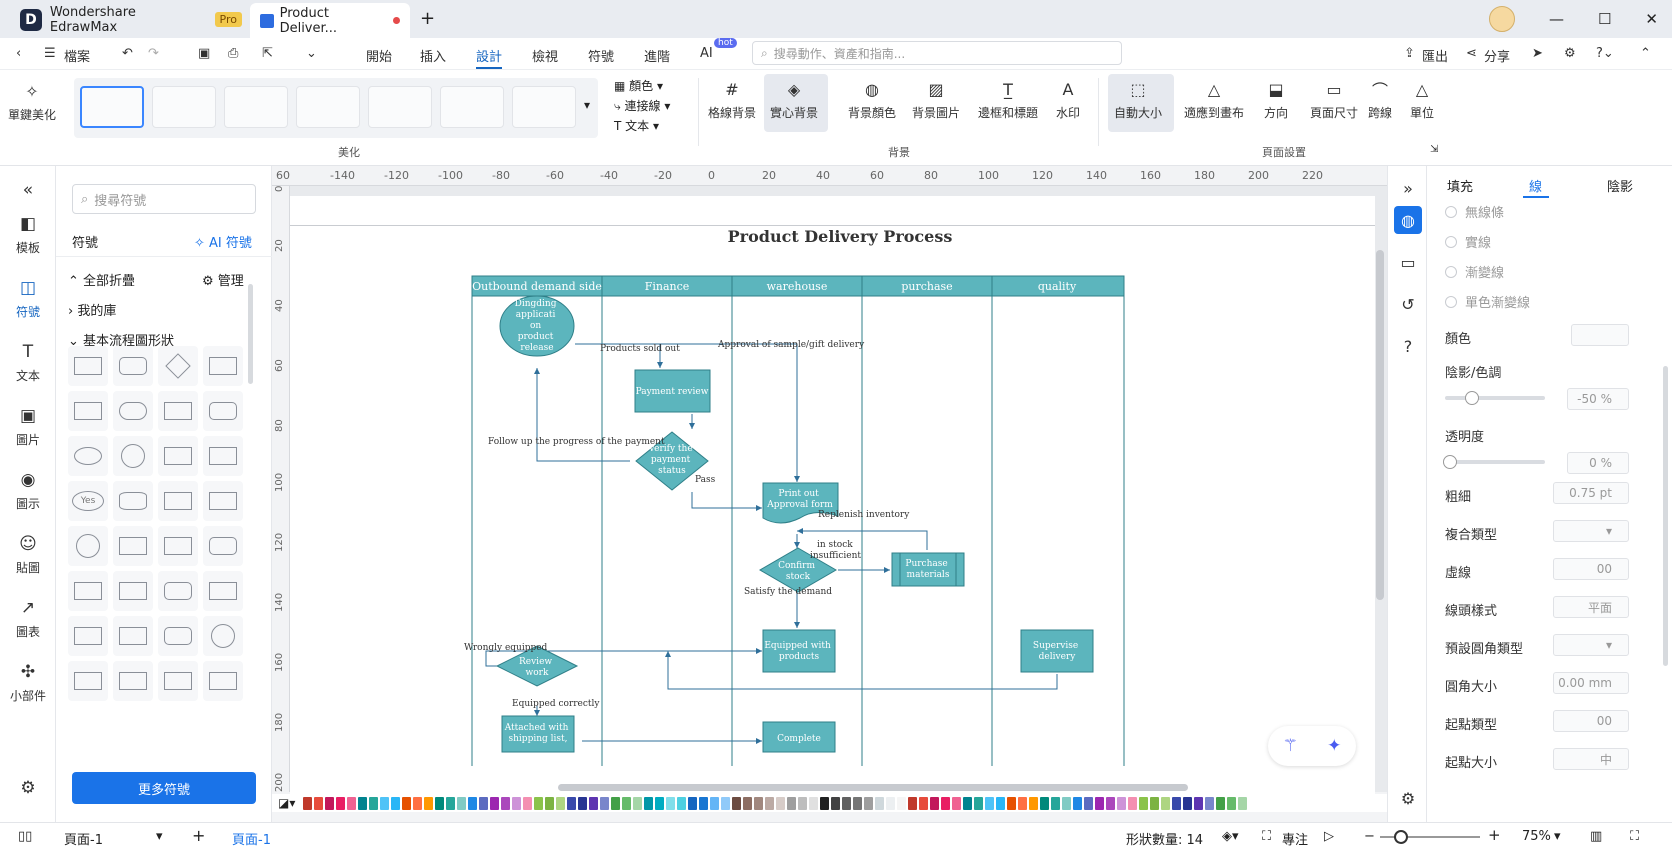 This screenshot has height=850, width=1672. What do you see at coordinates (1008, 99) in the screenshot?
I see `border-title-button: T̲ 邊框和標題` at bounding box center [1008, 99].